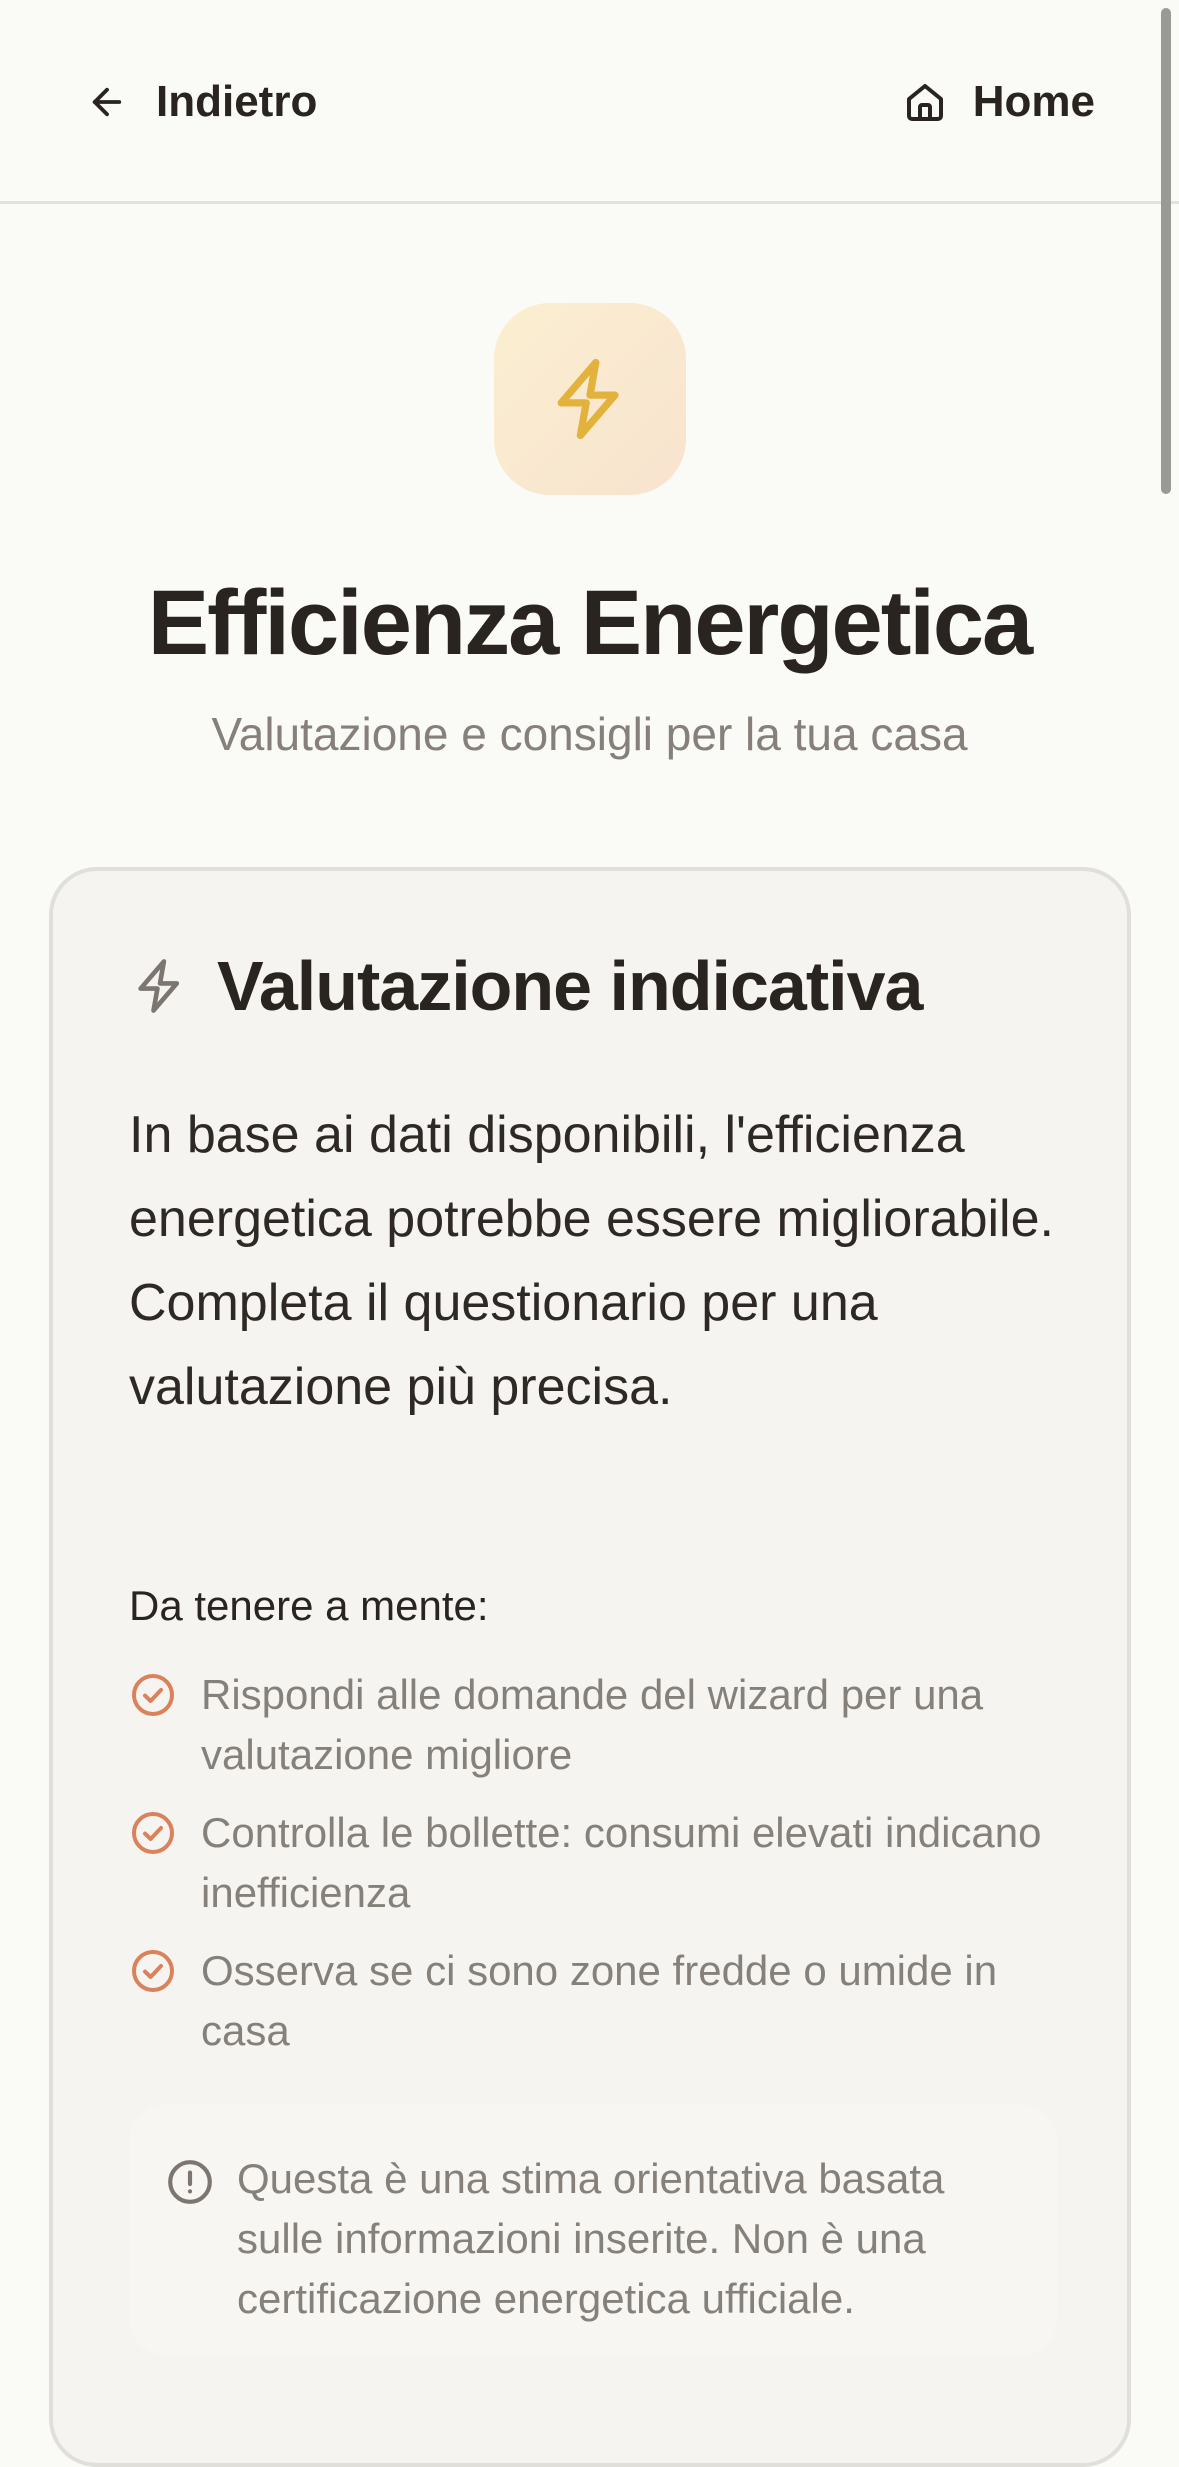 The height and width of the screenshot is (2467, 1179). I want to click on page-scrollbar, so click(1166, 251).